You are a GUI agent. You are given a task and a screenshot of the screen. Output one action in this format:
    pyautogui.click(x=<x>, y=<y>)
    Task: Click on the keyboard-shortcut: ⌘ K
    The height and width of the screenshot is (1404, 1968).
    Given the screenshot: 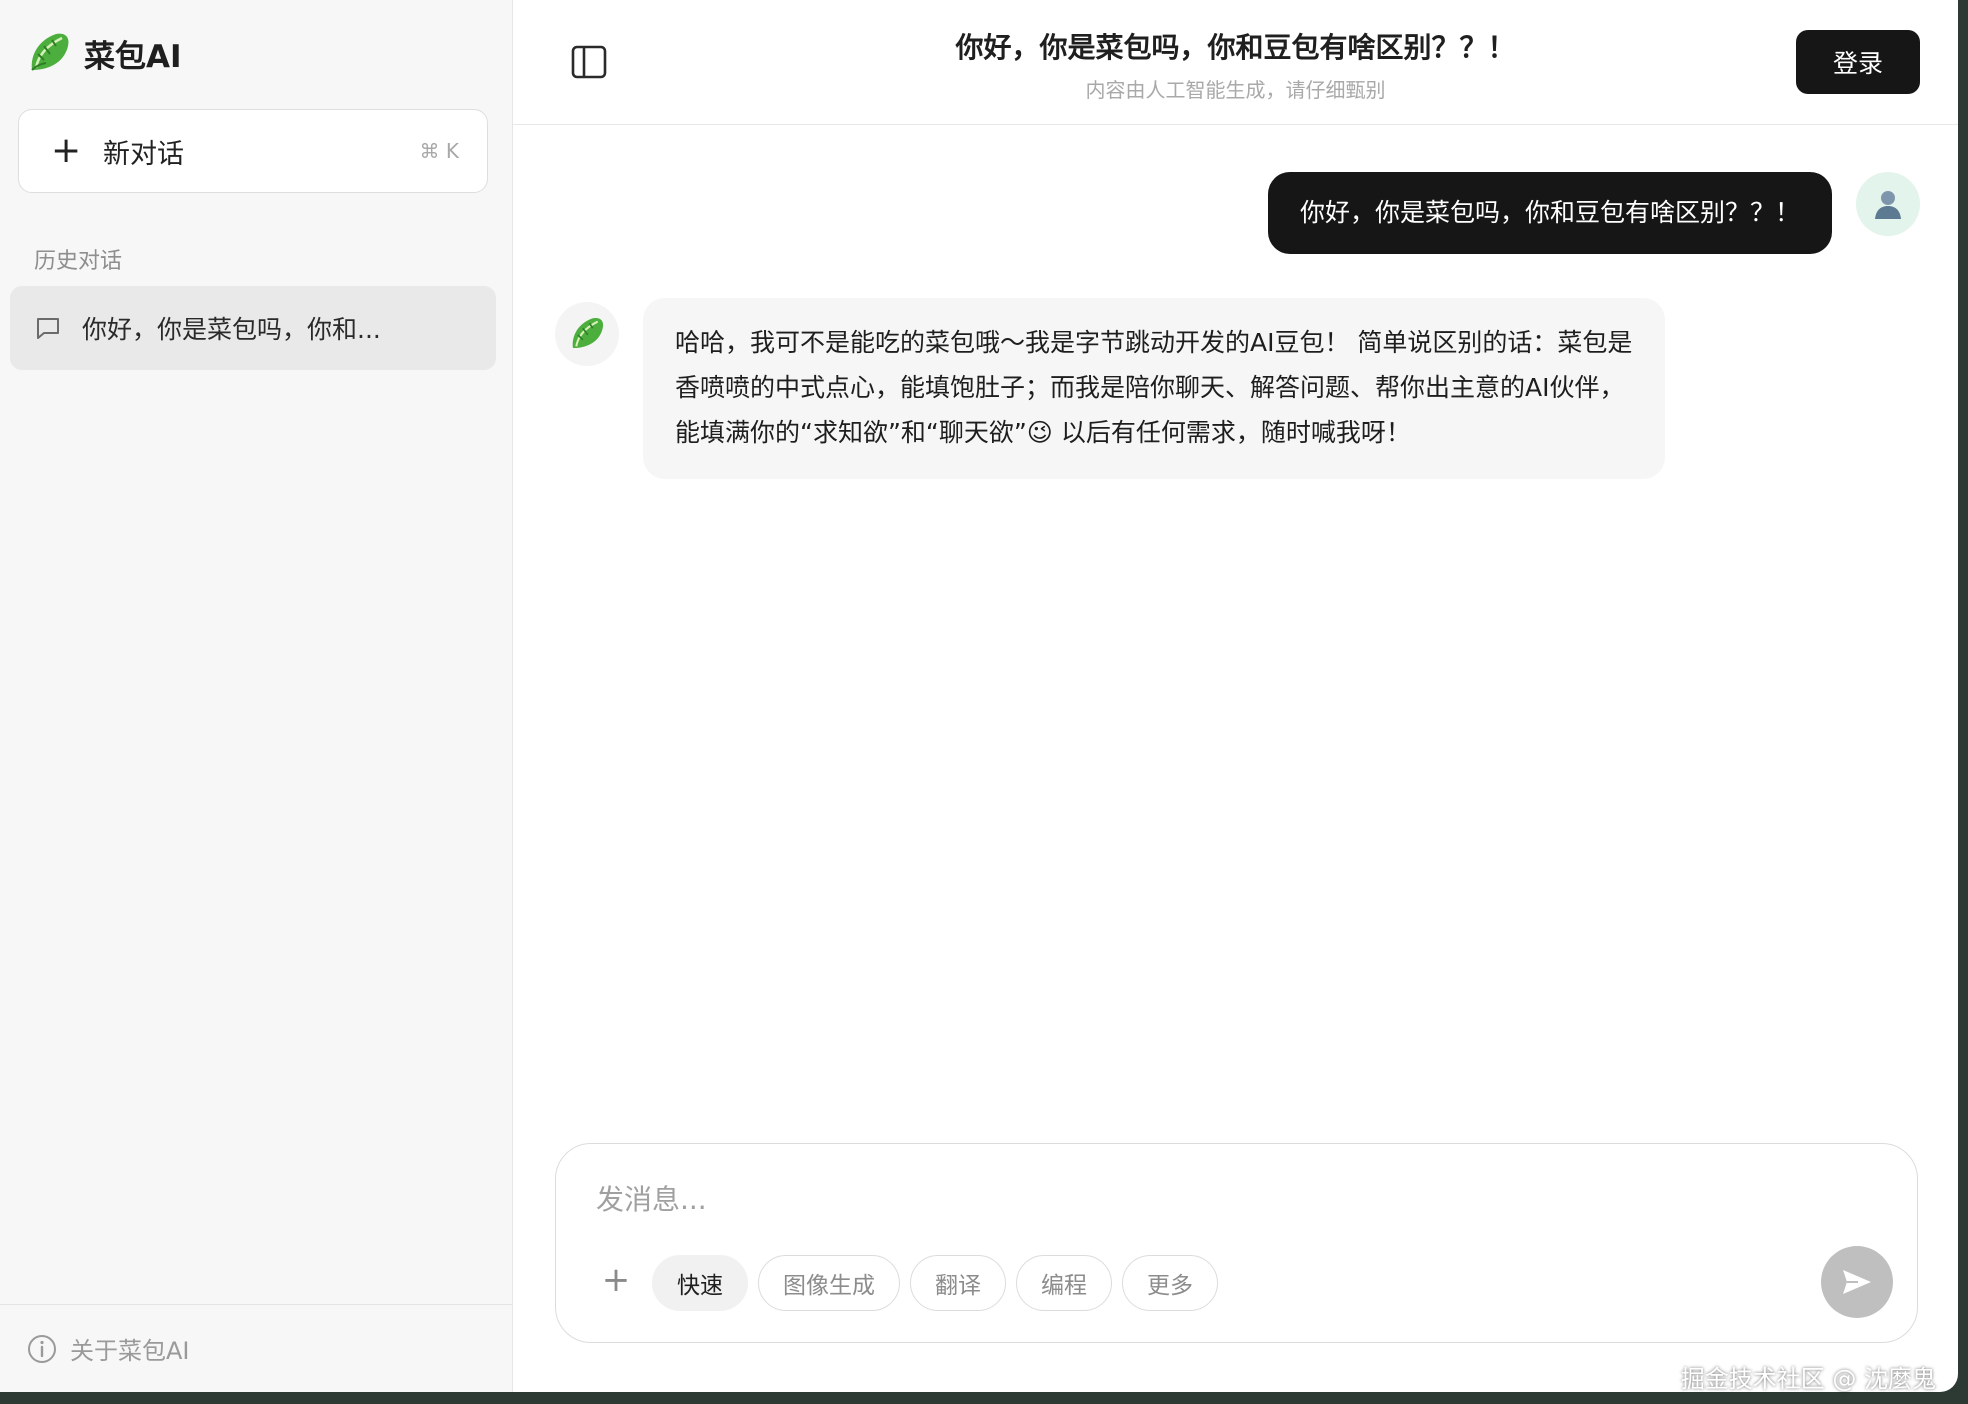 What is the action you would take?
    pyautogui.click(x=439, y=151)
    